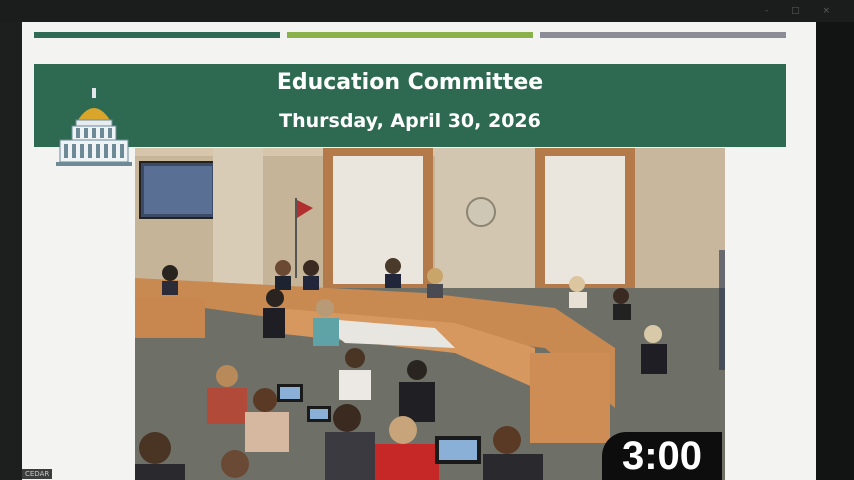 The width and height of the screenshot is (854, 480). What do you see at coordinates (94, 127) in the screenshot?
I see `capitol-dome-logo` at bounding box center [94, 127].